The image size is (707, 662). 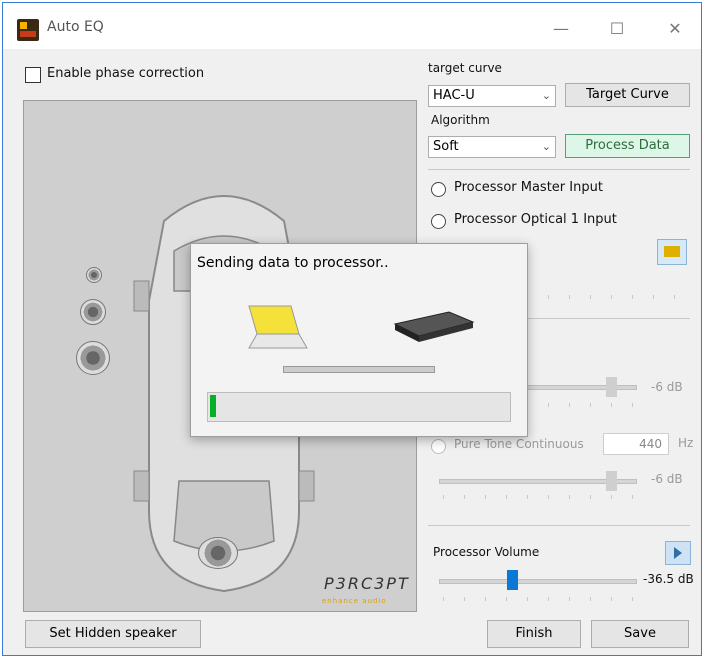 What do you see at coordinates (486, 552) in the screenshot?
I see `processor-volume-label: Processor Volume` at bounding box center [486, 552].